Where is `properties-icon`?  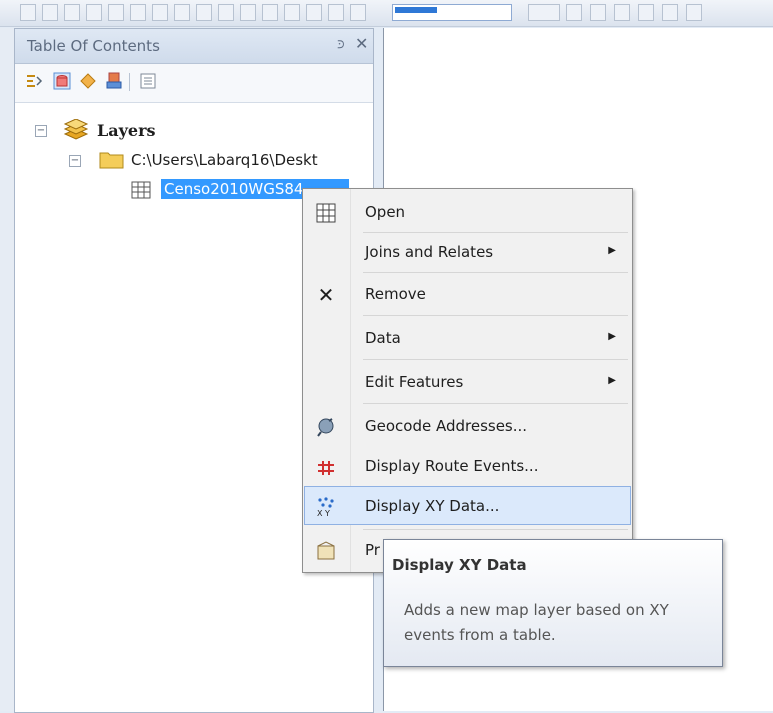 properties-icon is located at coordinates (326, 550).